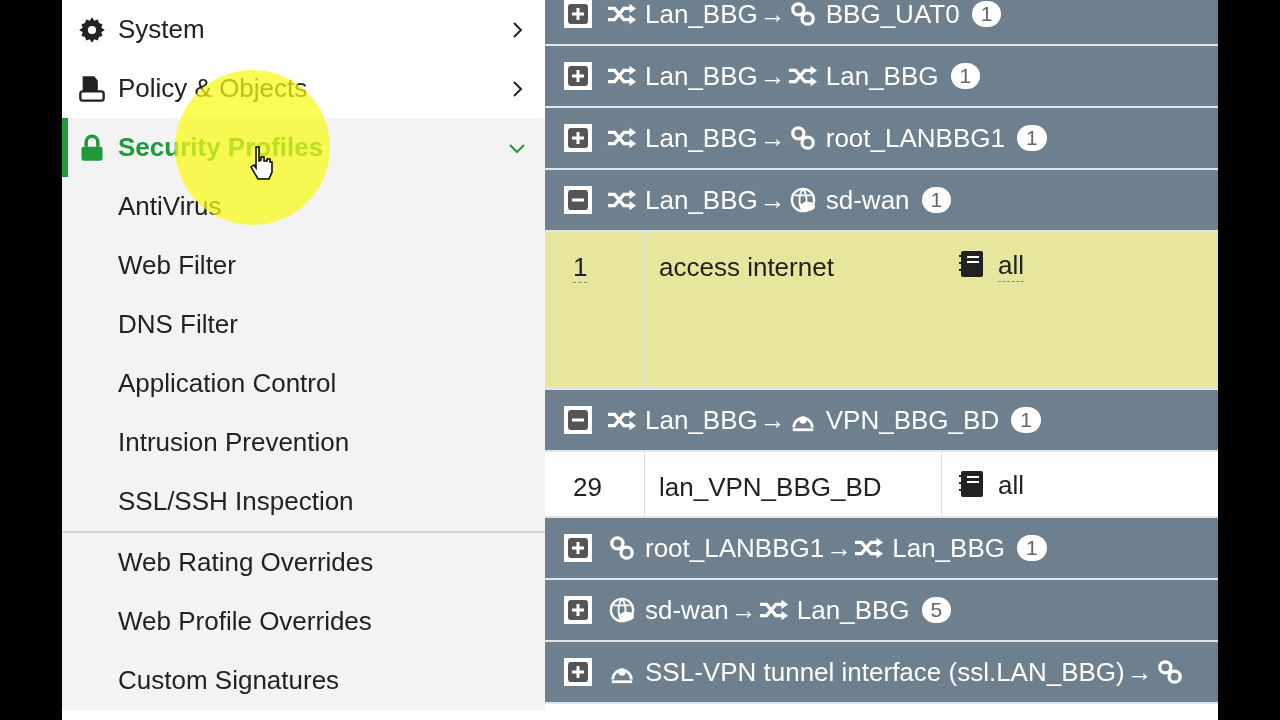 Image resolution: width=1280 pixels, height=720 pixels. I want to click on submenu-item: Intrusion Prevention, so click(303, 442).